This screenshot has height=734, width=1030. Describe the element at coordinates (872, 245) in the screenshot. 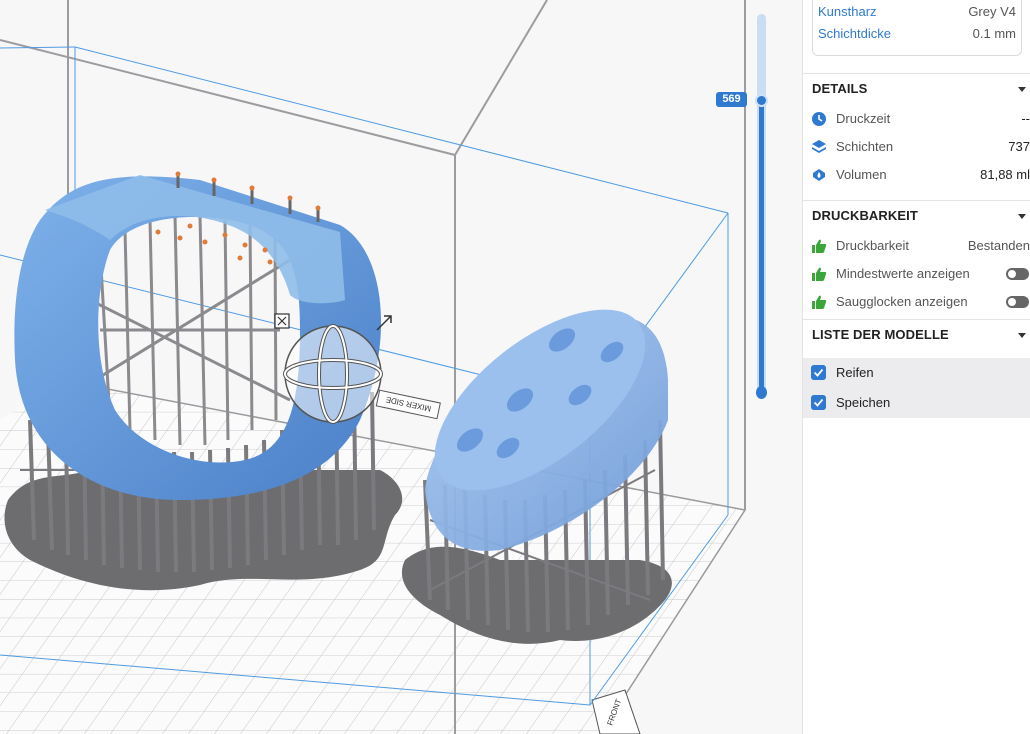

I see `printability-label: Druckbarkeit` at that location.